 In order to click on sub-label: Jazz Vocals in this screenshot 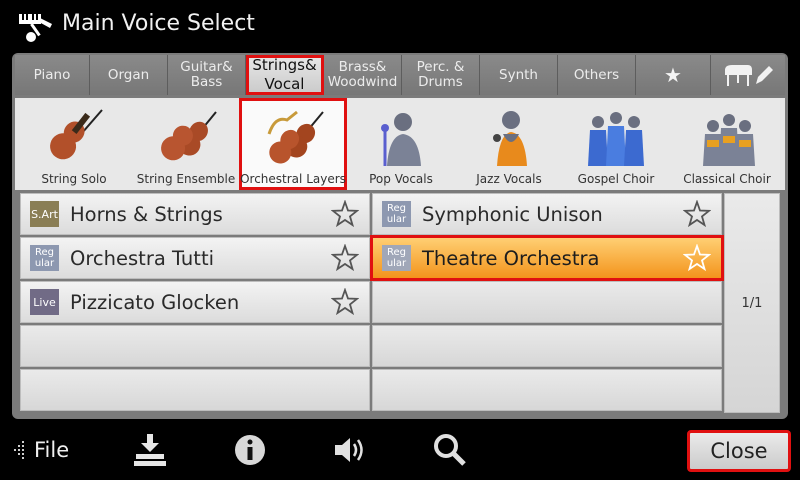, I will do `click(509, 179)`.